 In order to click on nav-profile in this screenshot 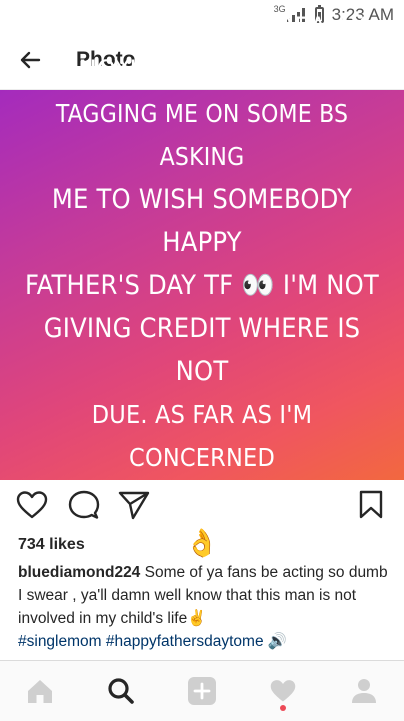, I will do `click(364, 691)`.